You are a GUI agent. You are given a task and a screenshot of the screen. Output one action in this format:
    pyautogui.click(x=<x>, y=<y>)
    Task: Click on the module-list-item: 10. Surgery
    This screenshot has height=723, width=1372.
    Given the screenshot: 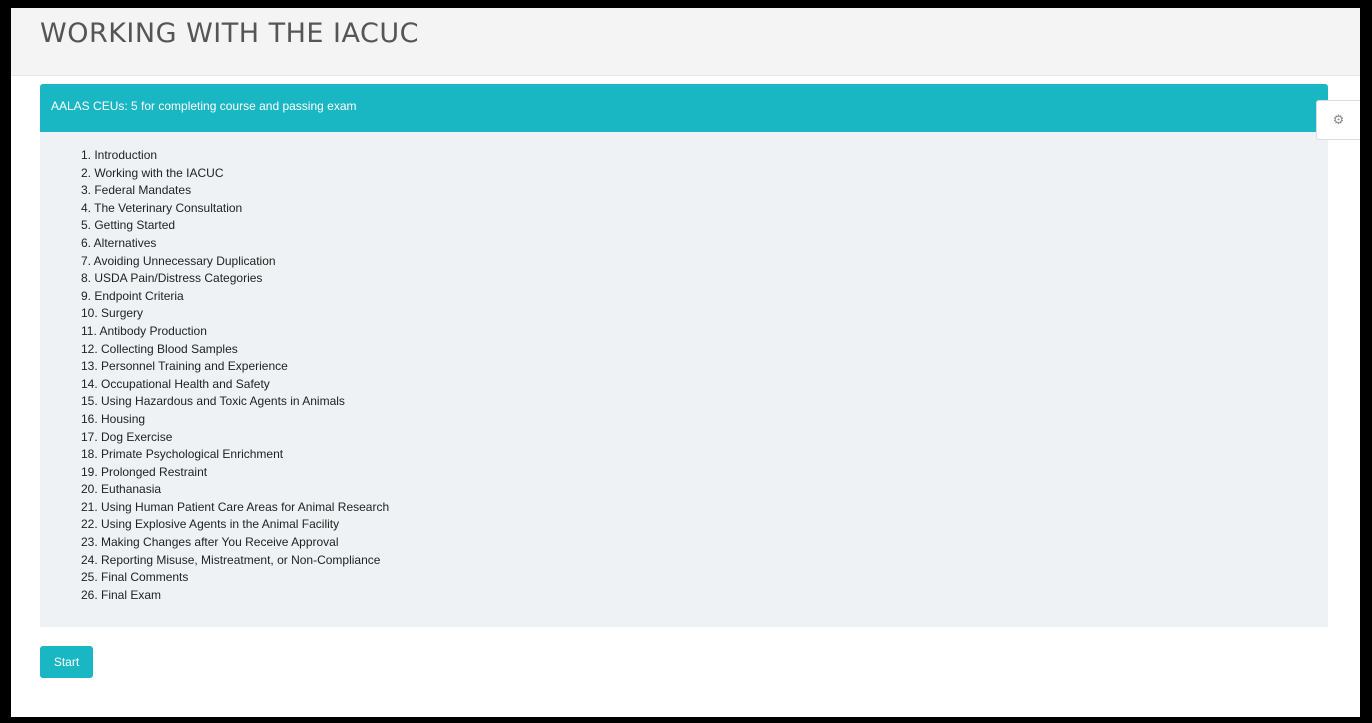 What is the action you would take?
    pyautogui.click(x=112, y=313)
    